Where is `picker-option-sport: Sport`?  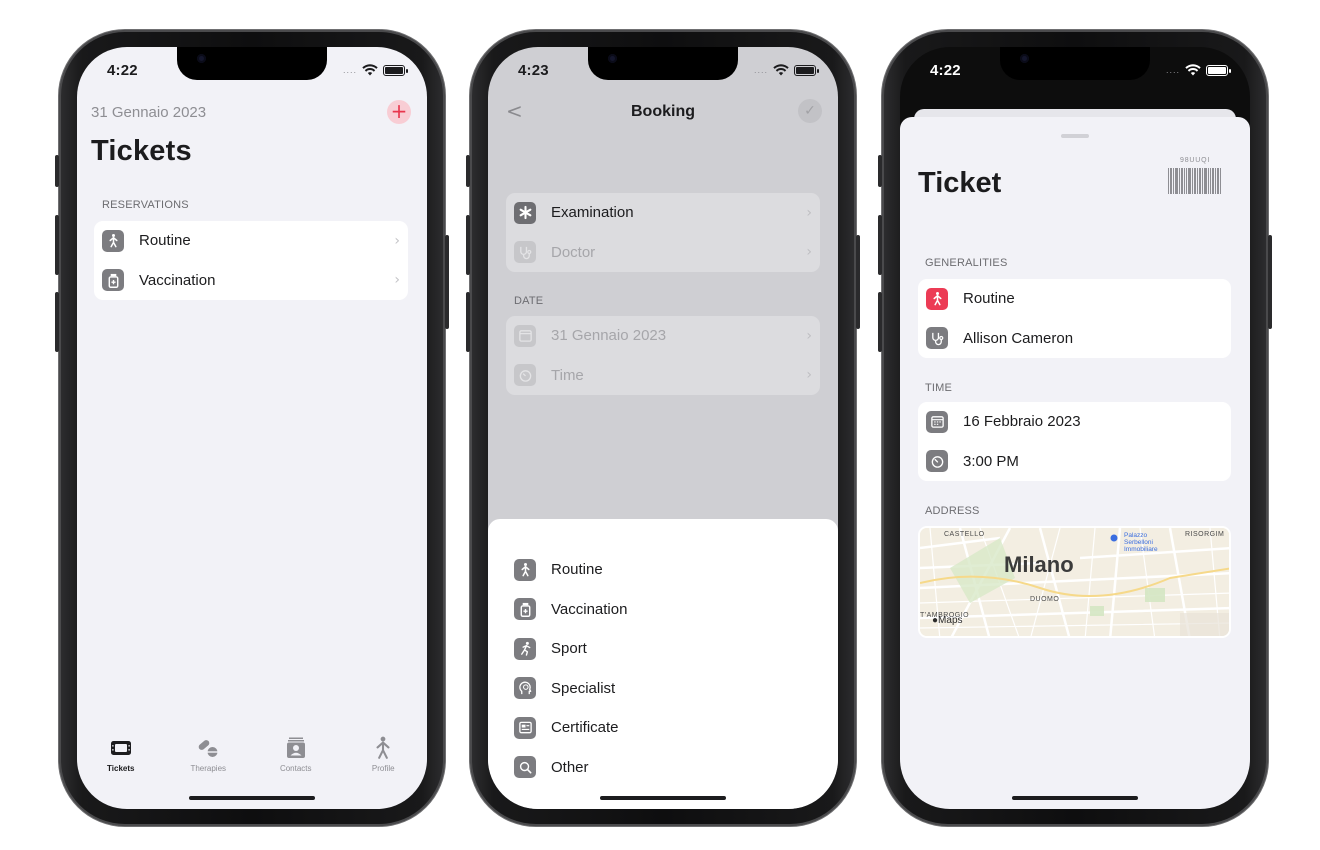
picker-option-sport: Sport is located at coordinates (663, 649).